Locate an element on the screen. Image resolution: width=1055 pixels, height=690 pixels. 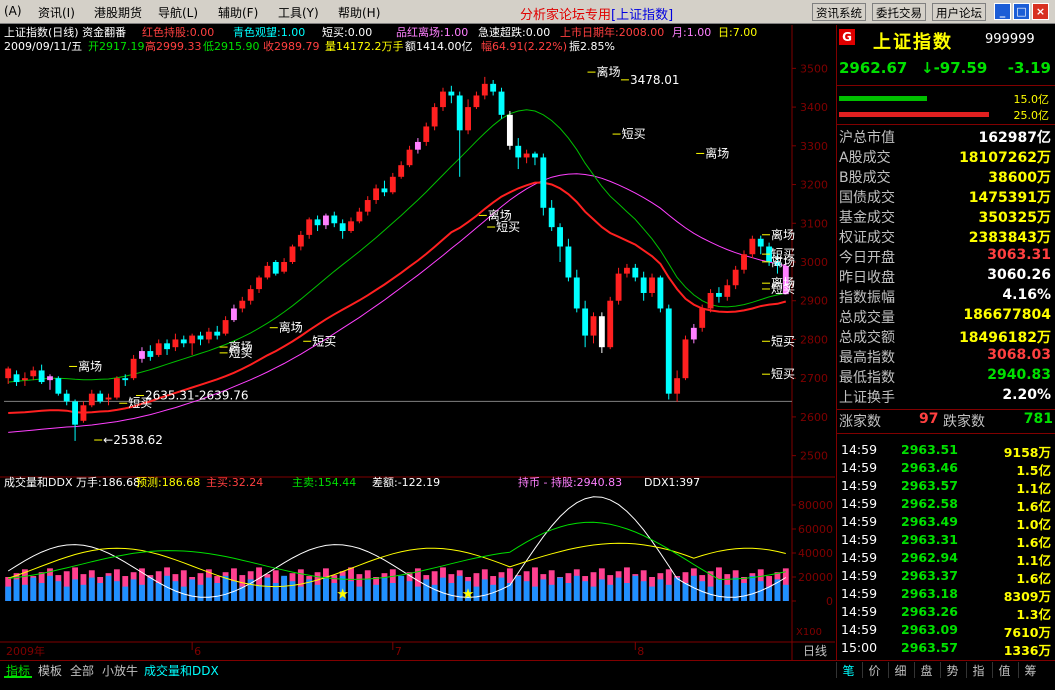
month-label: 7 is located at coordinates (398, 651).